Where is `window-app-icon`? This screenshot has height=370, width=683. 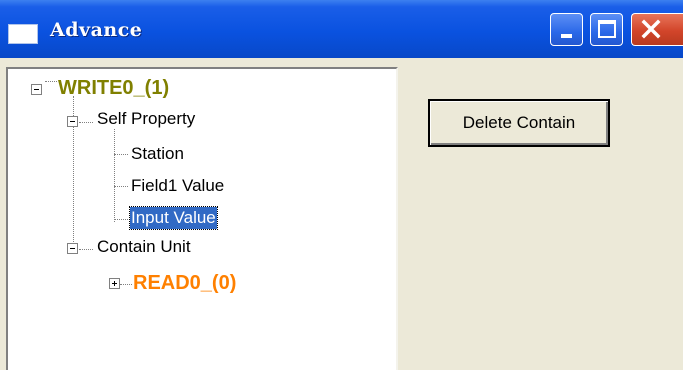 window-app-icon is located at coordinates (23, 34).